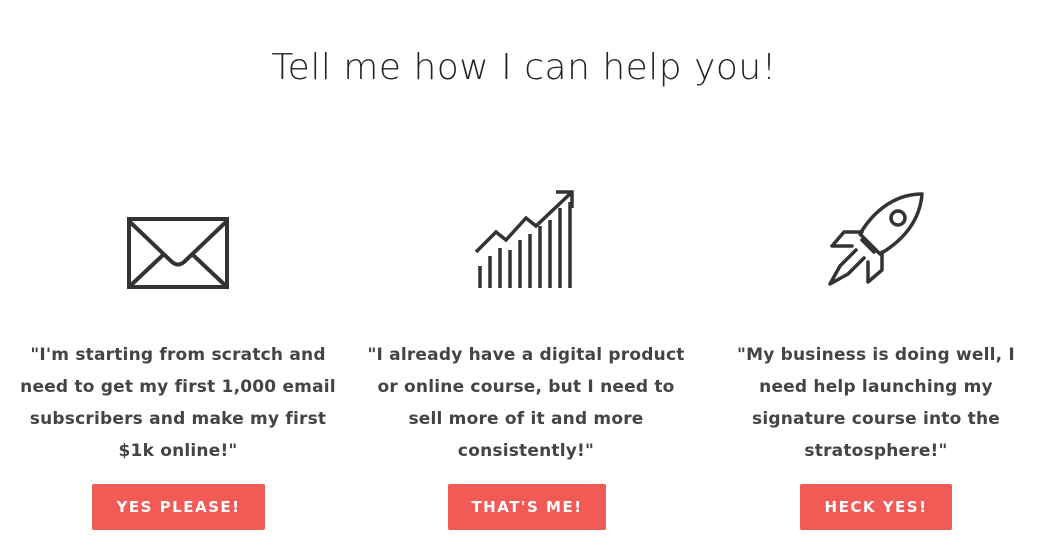 The width and height of the screenshot is (1048, 552). I want to click on quote-line: $1k online!", so click(178, 451).